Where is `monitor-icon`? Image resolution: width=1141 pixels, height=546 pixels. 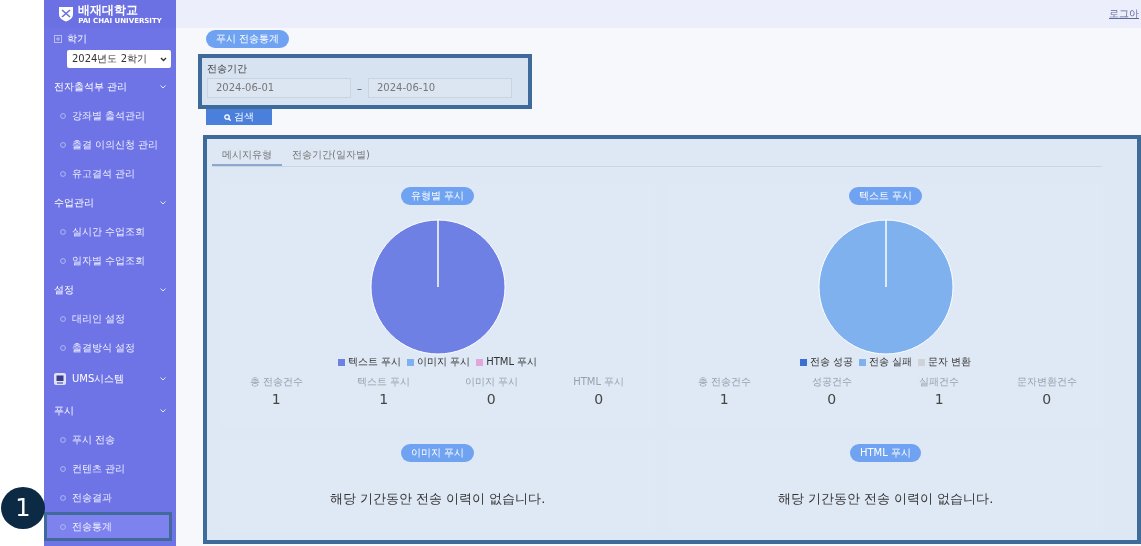 monitor-icon is located at coordinates (60, 379).